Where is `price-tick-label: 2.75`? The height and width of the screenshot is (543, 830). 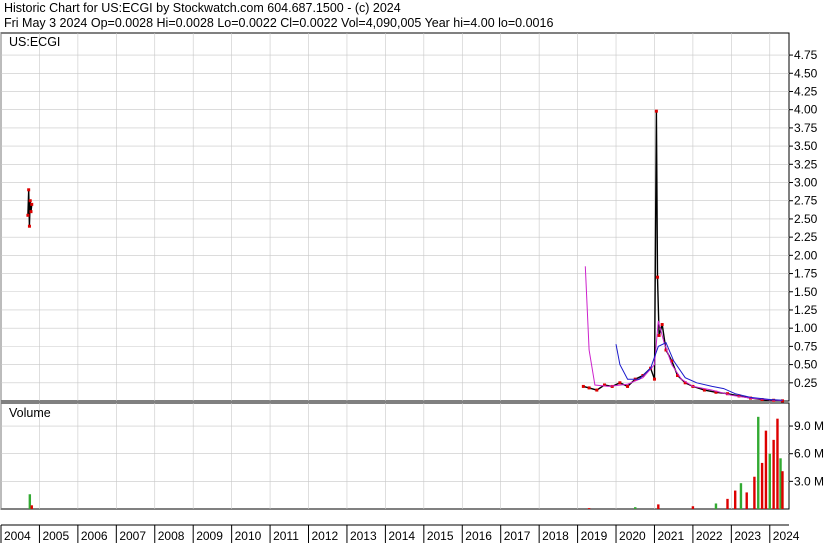
price-tick-label: 2.75 is located at coordinates (806, 201).